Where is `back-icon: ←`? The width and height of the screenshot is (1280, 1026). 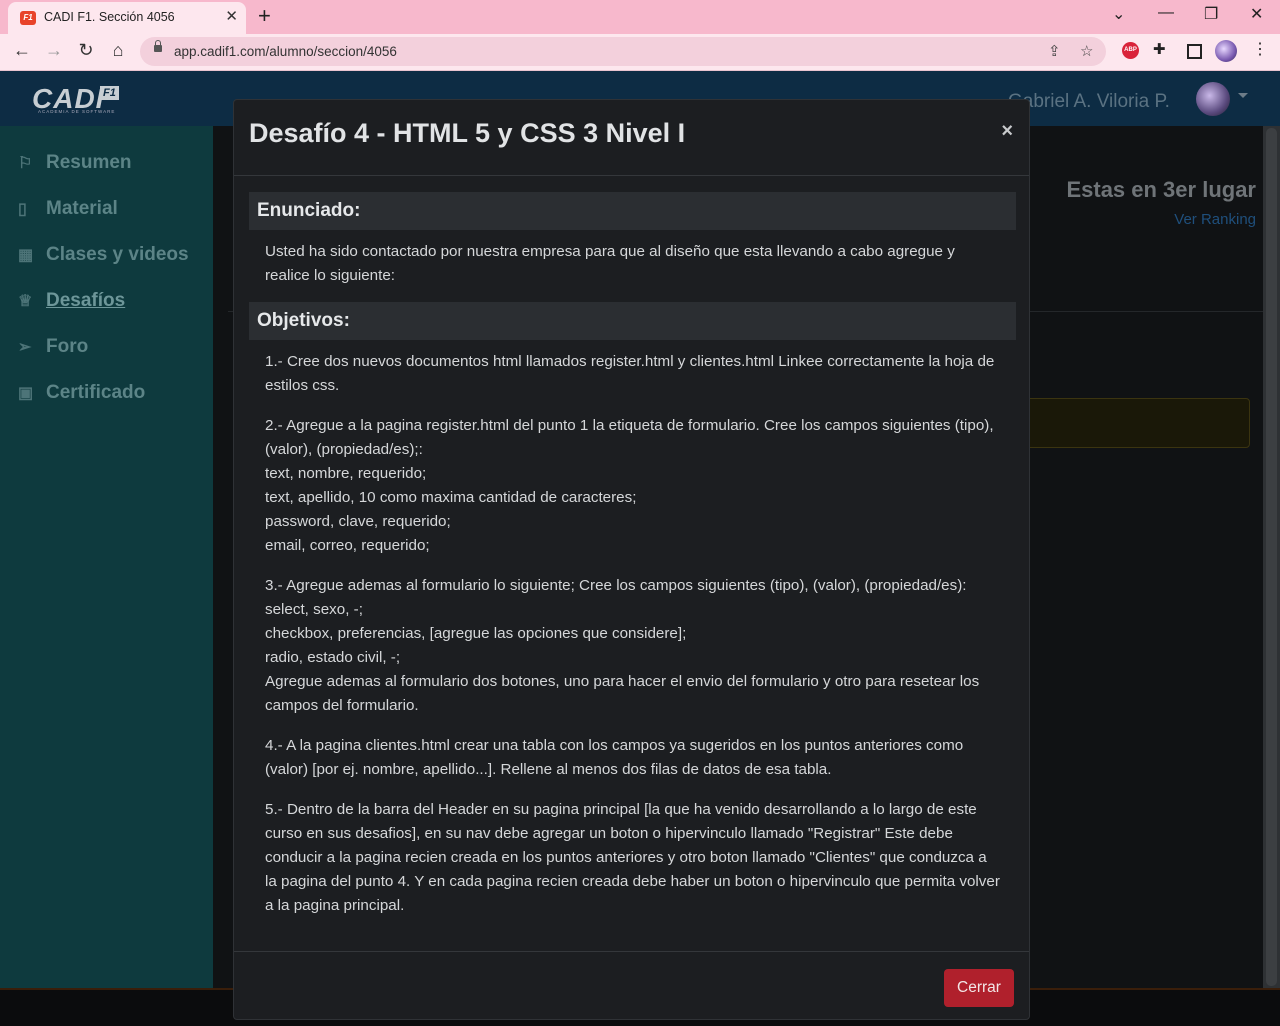
back-icon: ← is located at coordinates (22, 50).